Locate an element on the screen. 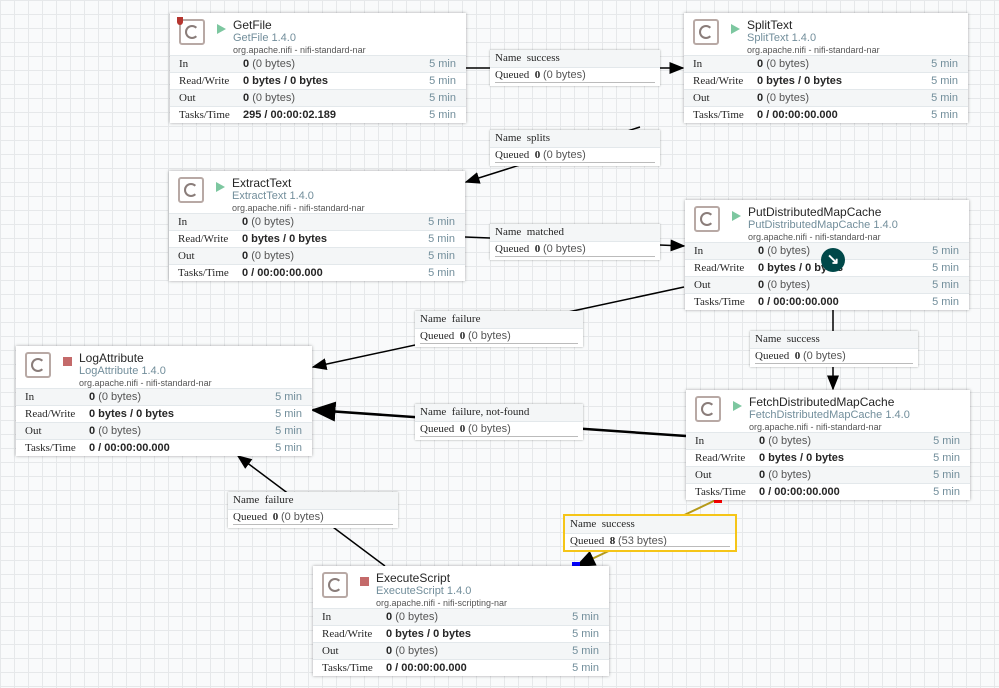  processor-type: LogAttribute 1.4.0 is located at coordinates (122, 371).